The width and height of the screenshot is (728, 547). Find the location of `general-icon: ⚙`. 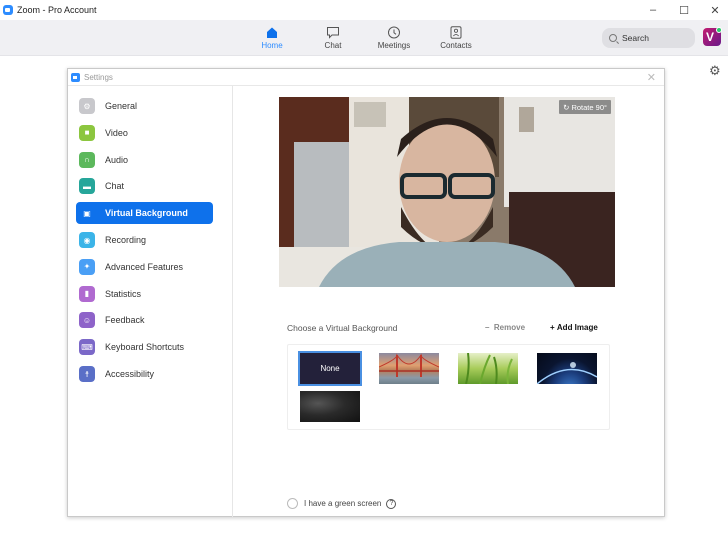

general-icon: ⚙ is located at coordinates (87, 106).